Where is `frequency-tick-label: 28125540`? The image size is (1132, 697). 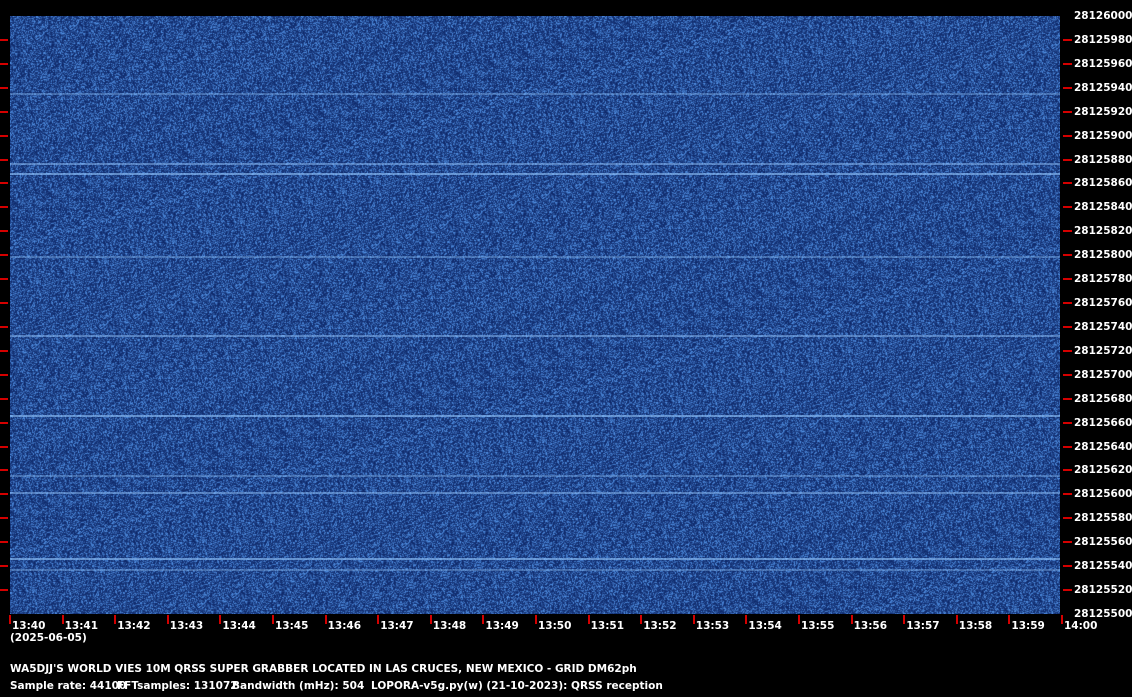
frequency-tick-label: 28125540 is located at coordinates (1103, 566).